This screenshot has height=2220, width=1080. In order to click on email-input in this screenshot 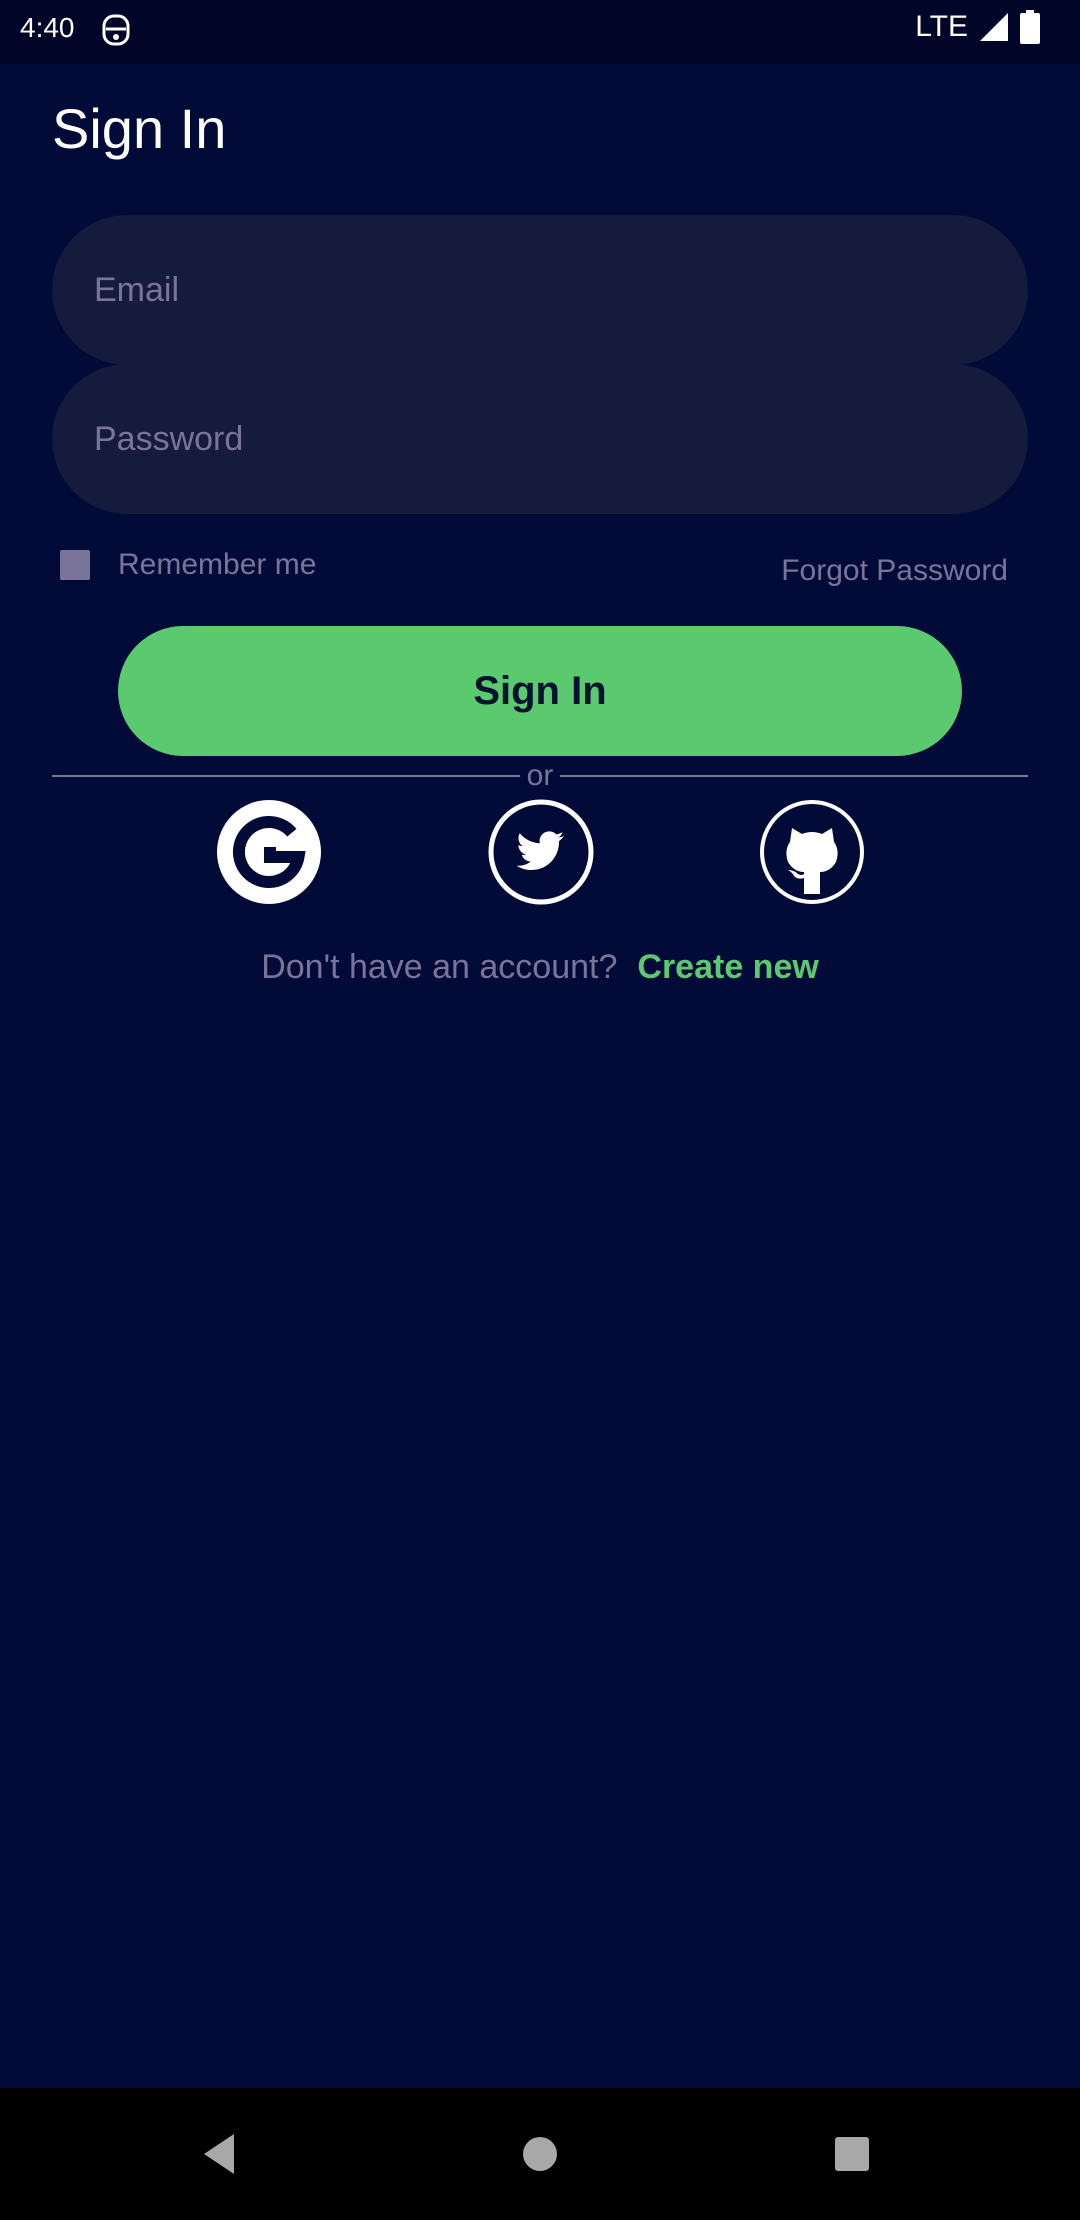, I will do `click(540, 290)`.